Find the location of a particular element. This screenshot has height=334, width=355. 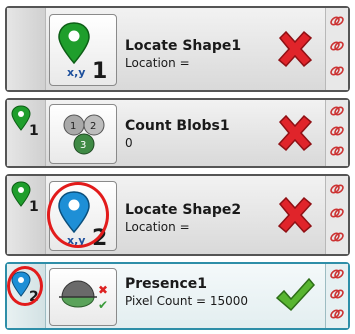

tool-reference-strip is located at coordinates (26, 49).